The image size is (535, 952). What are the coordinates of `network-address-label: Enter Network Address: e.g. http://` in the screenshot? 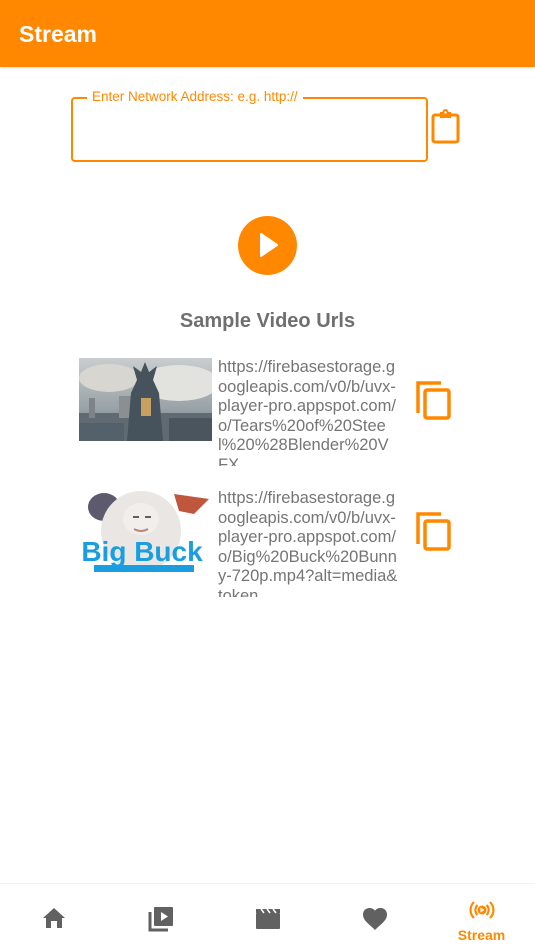 It's located at (195, 96).